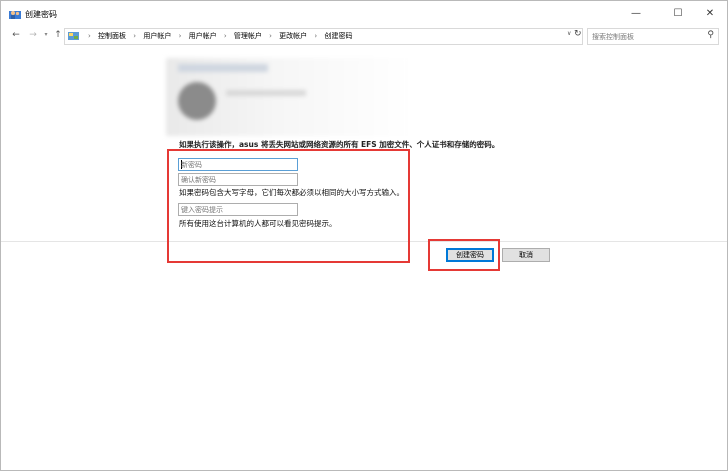  I want to click on avatar, so click(197, 101).